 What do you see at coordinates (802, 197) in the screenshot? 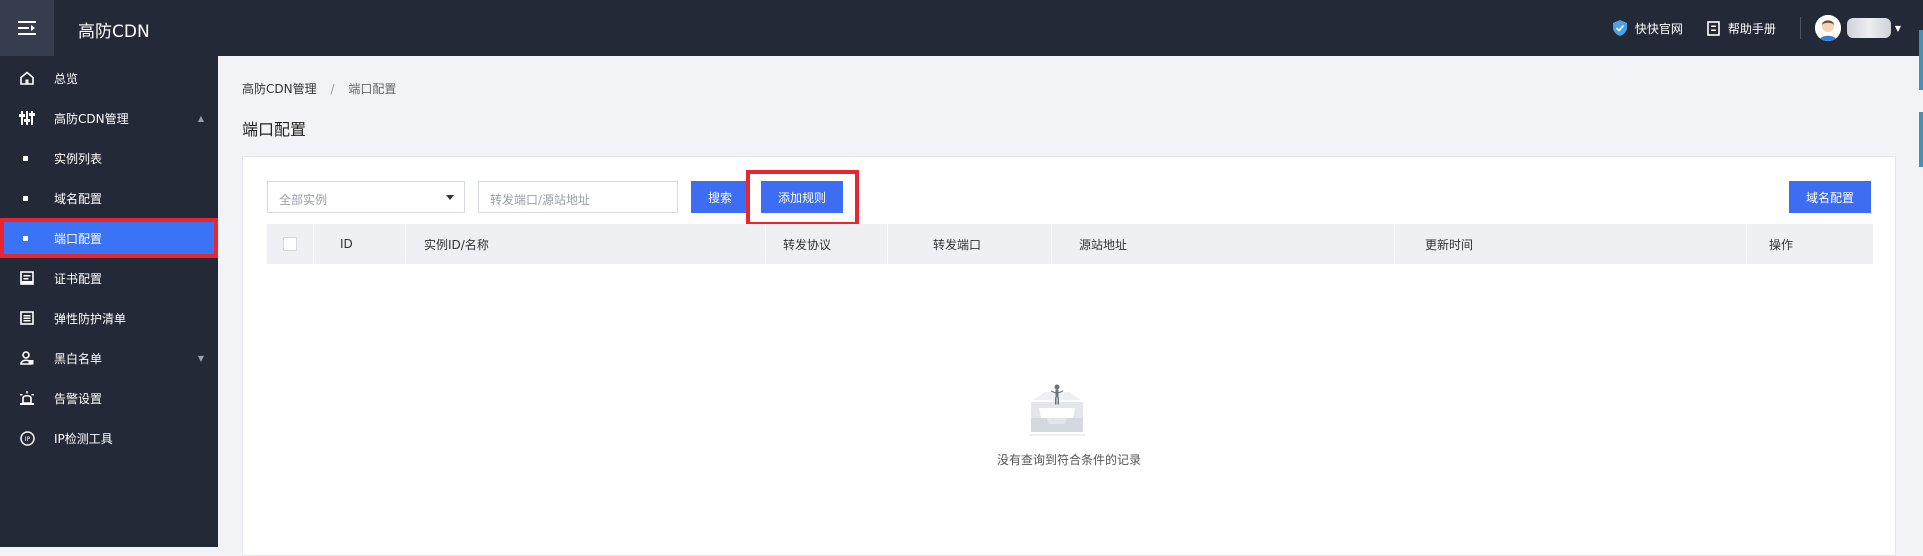
I see `add-rule-button: 添加规则` at bounding box center [802, 197].